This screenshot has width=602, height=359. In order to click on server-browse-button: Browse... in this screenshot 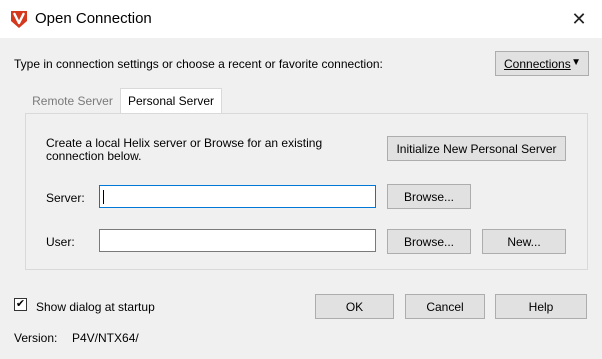, I will do `click(429, 196)`.